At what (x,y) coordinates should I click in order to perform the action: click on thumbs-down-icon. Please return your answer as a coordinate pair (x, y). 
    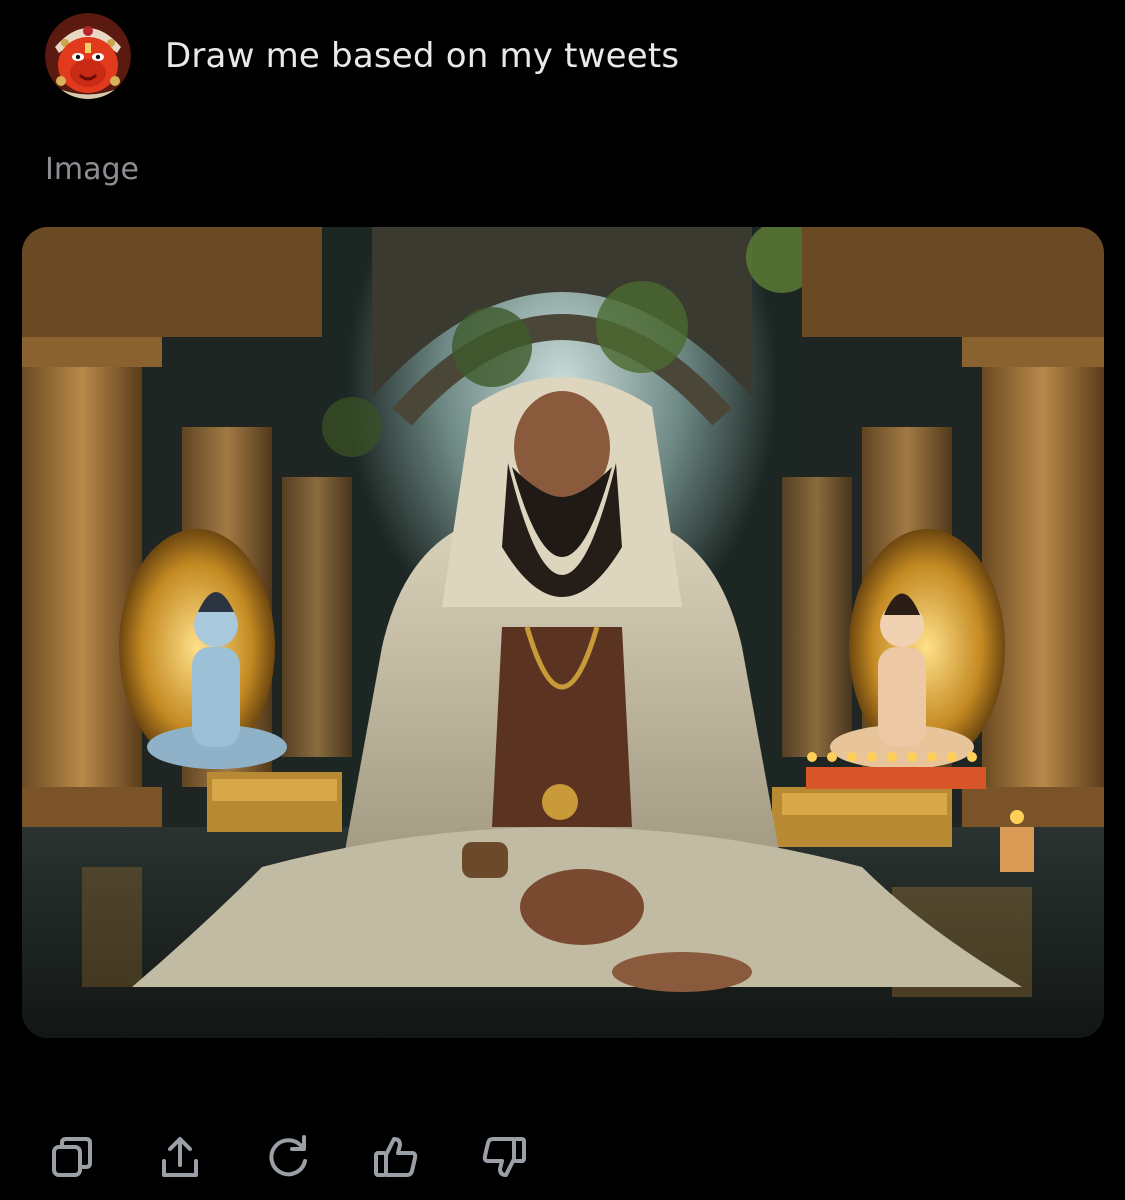
    Looking at the image, I should click on (504, 1157).